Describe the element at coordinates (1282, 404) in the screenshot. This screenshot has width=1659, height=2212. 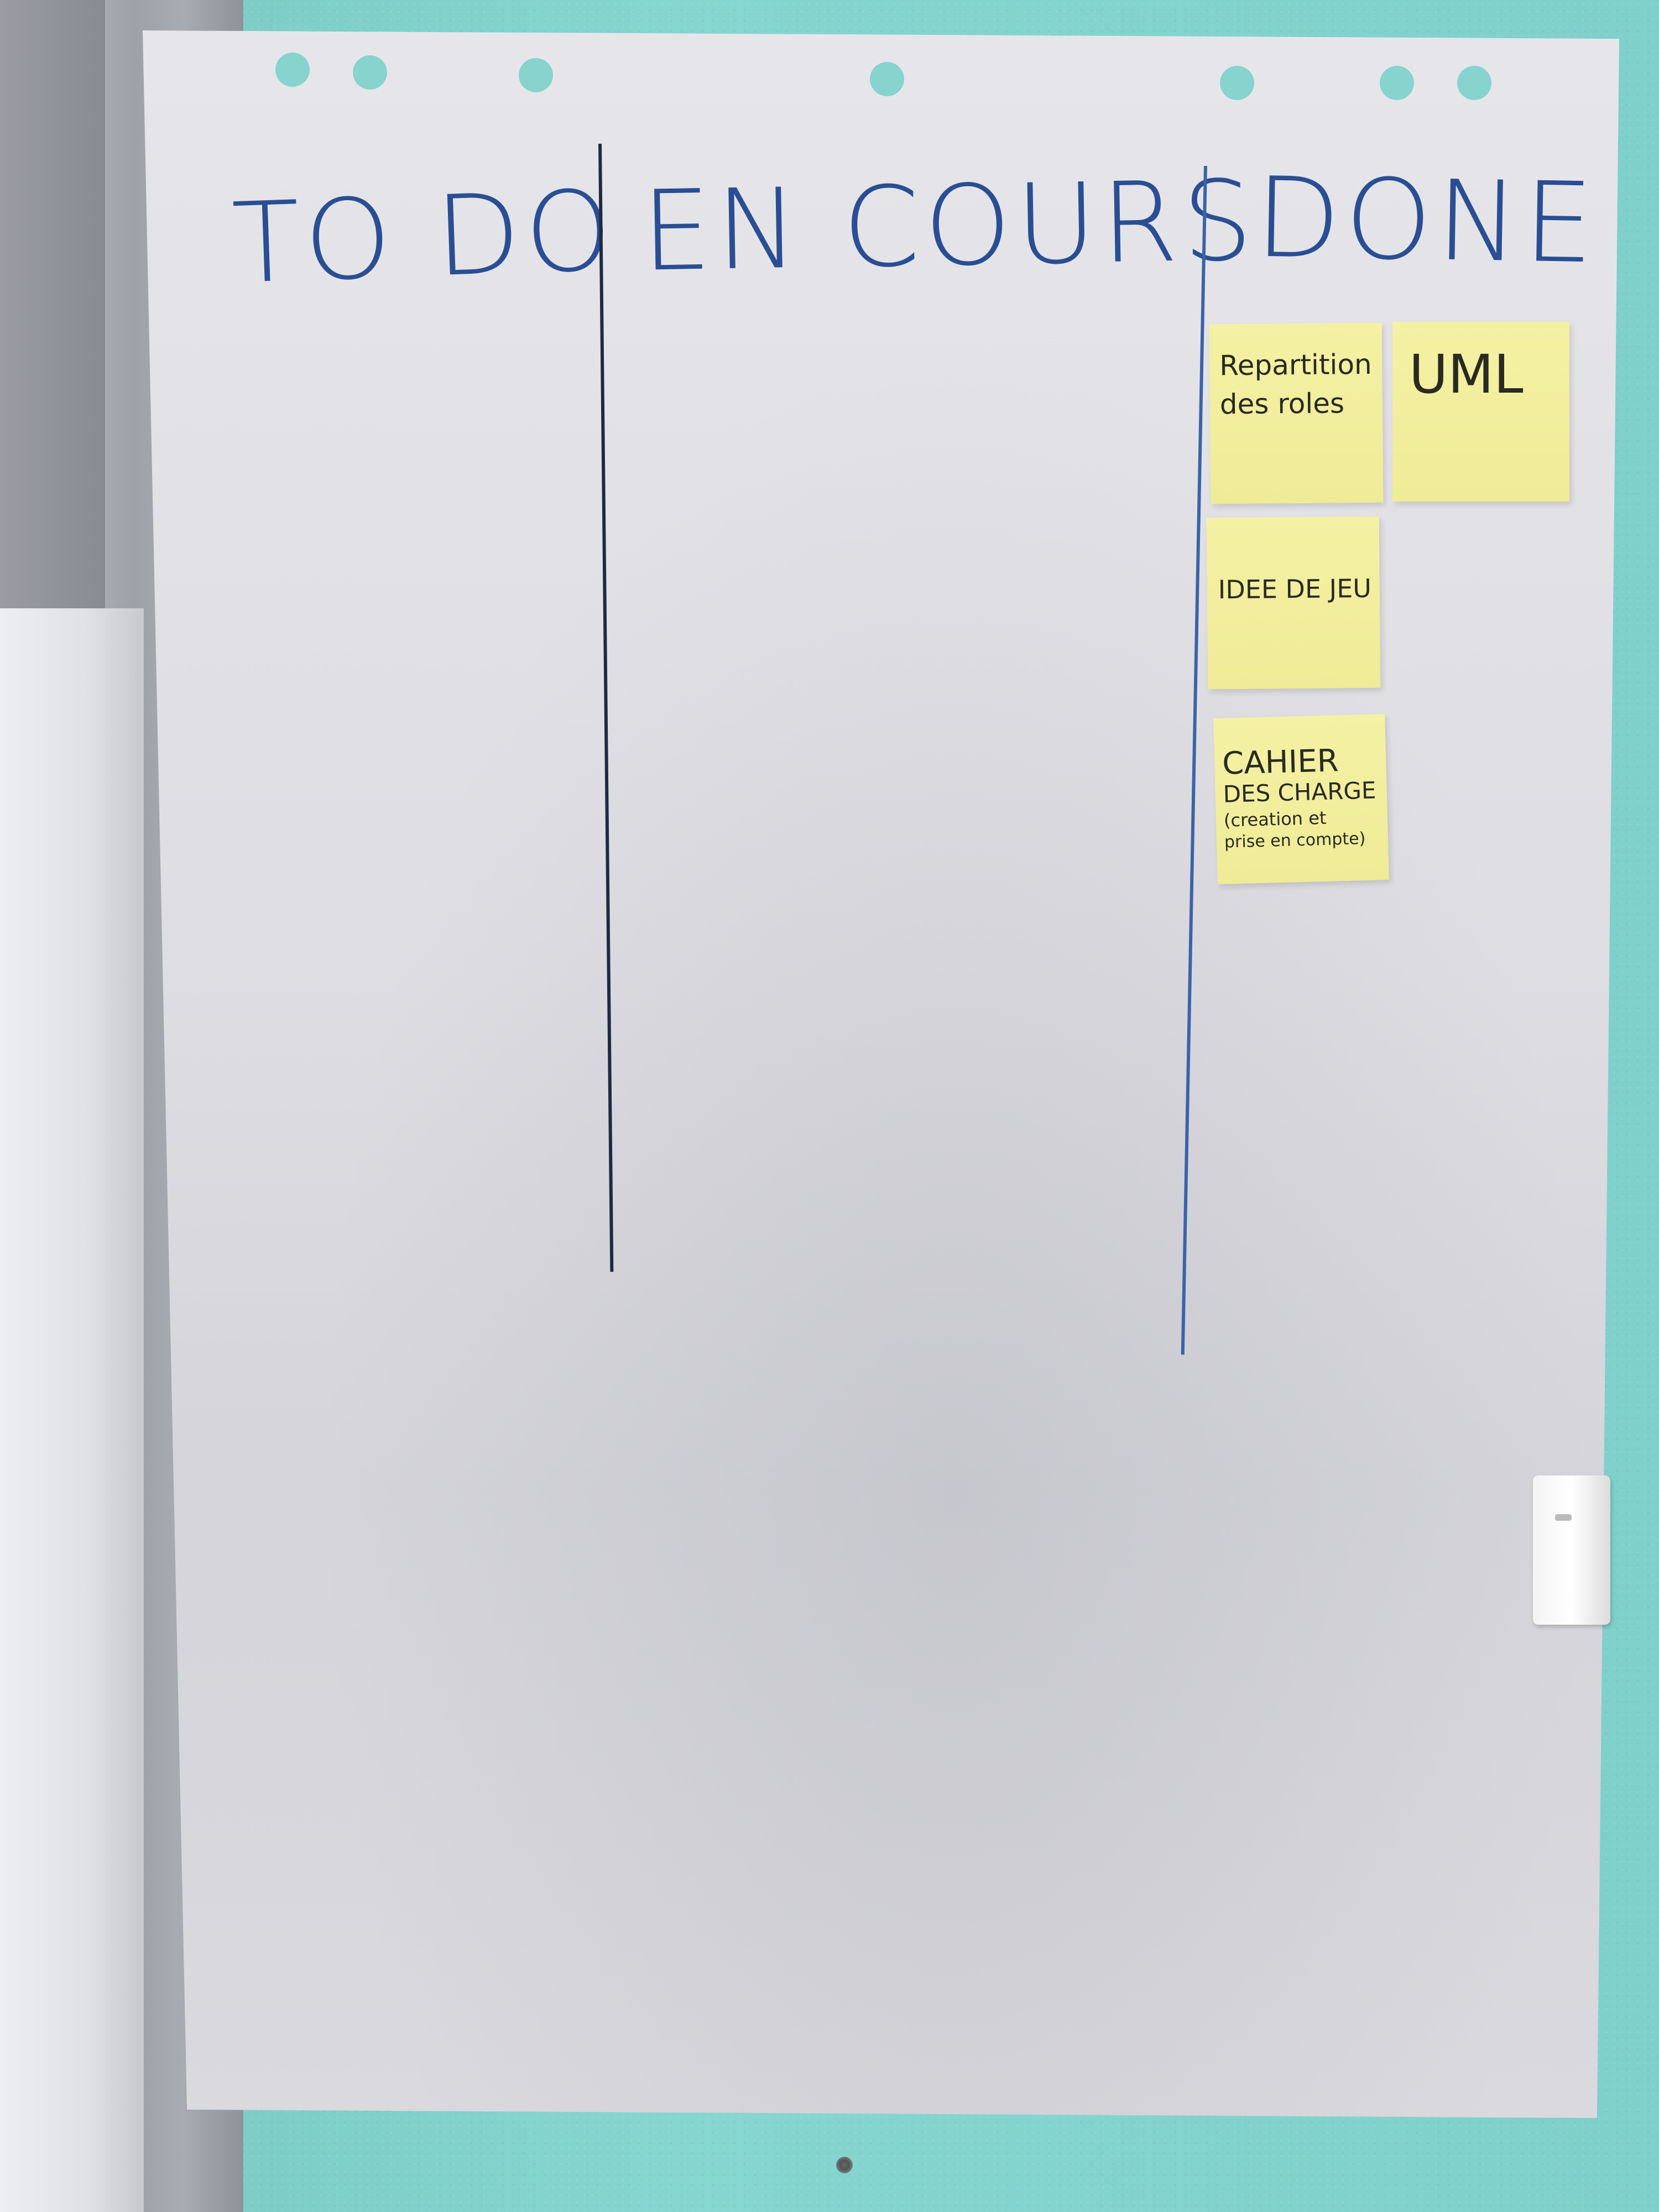
I see `sticky-note-text: des roles` at that location.